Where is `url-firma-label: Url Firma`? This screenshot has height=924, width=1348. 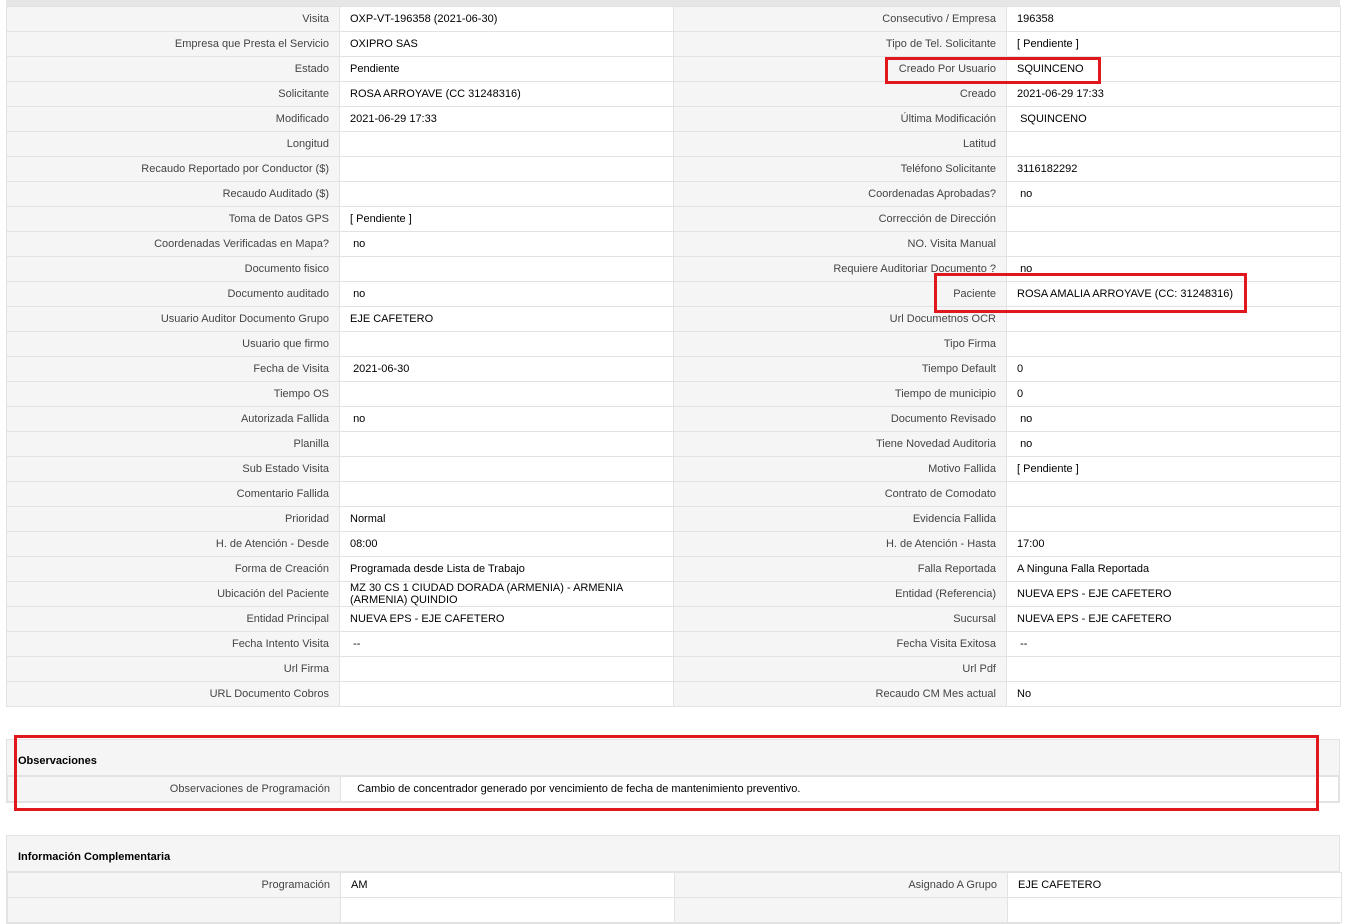
url-firma-label: Url Firma is located at coordinates (173, 669).